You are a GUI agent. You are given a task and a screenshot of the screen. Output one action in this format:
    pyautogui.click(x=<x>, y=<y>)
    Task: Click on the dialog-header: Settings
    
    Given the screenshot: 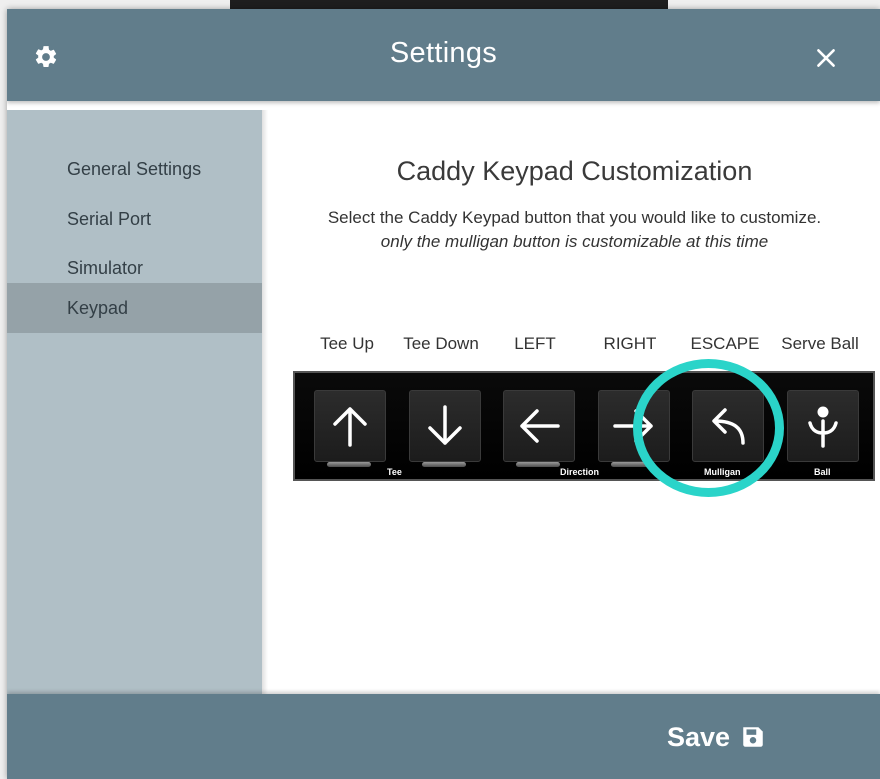 What is the action you would take?
    pyautogui.click(x=443, y=55)
    